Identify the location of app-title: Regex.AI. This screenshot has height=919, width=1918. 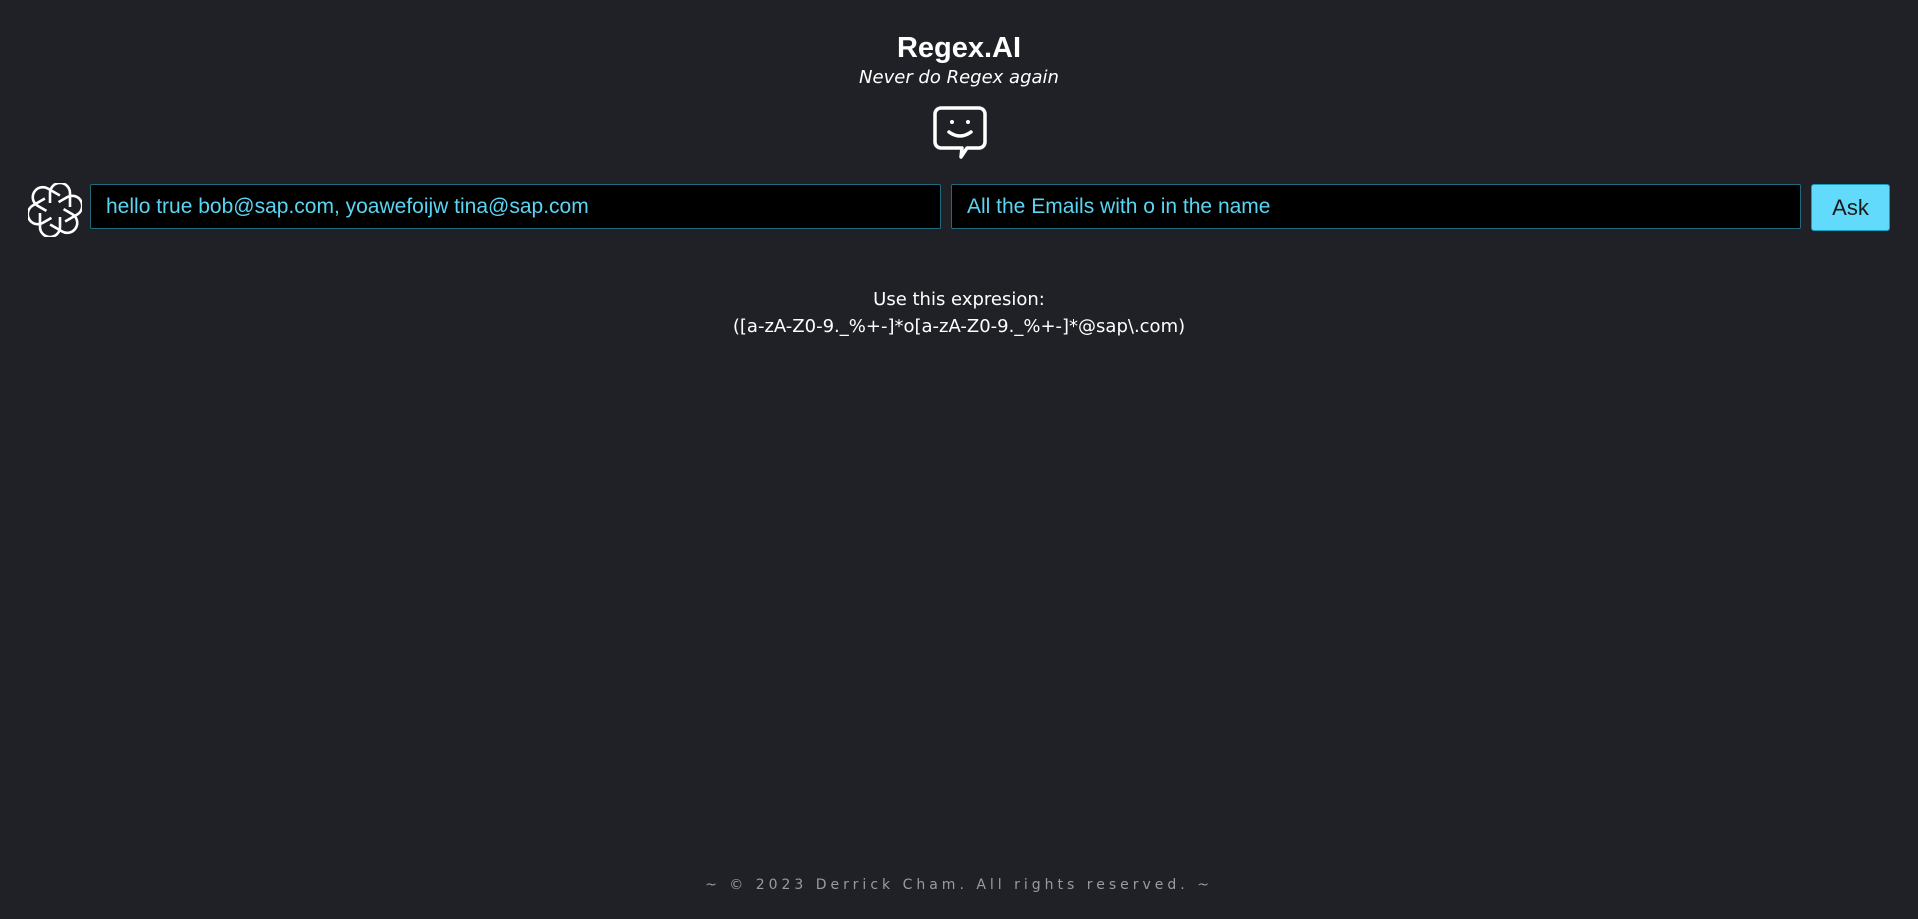
(959, 48).